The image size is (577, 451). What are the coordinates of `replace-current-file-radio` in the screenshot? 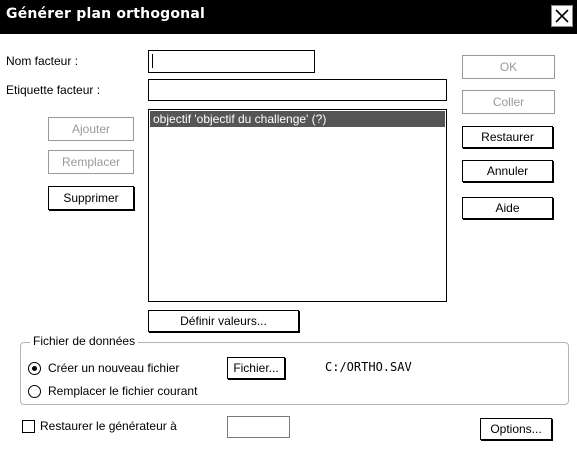 It's located at (34, 391).